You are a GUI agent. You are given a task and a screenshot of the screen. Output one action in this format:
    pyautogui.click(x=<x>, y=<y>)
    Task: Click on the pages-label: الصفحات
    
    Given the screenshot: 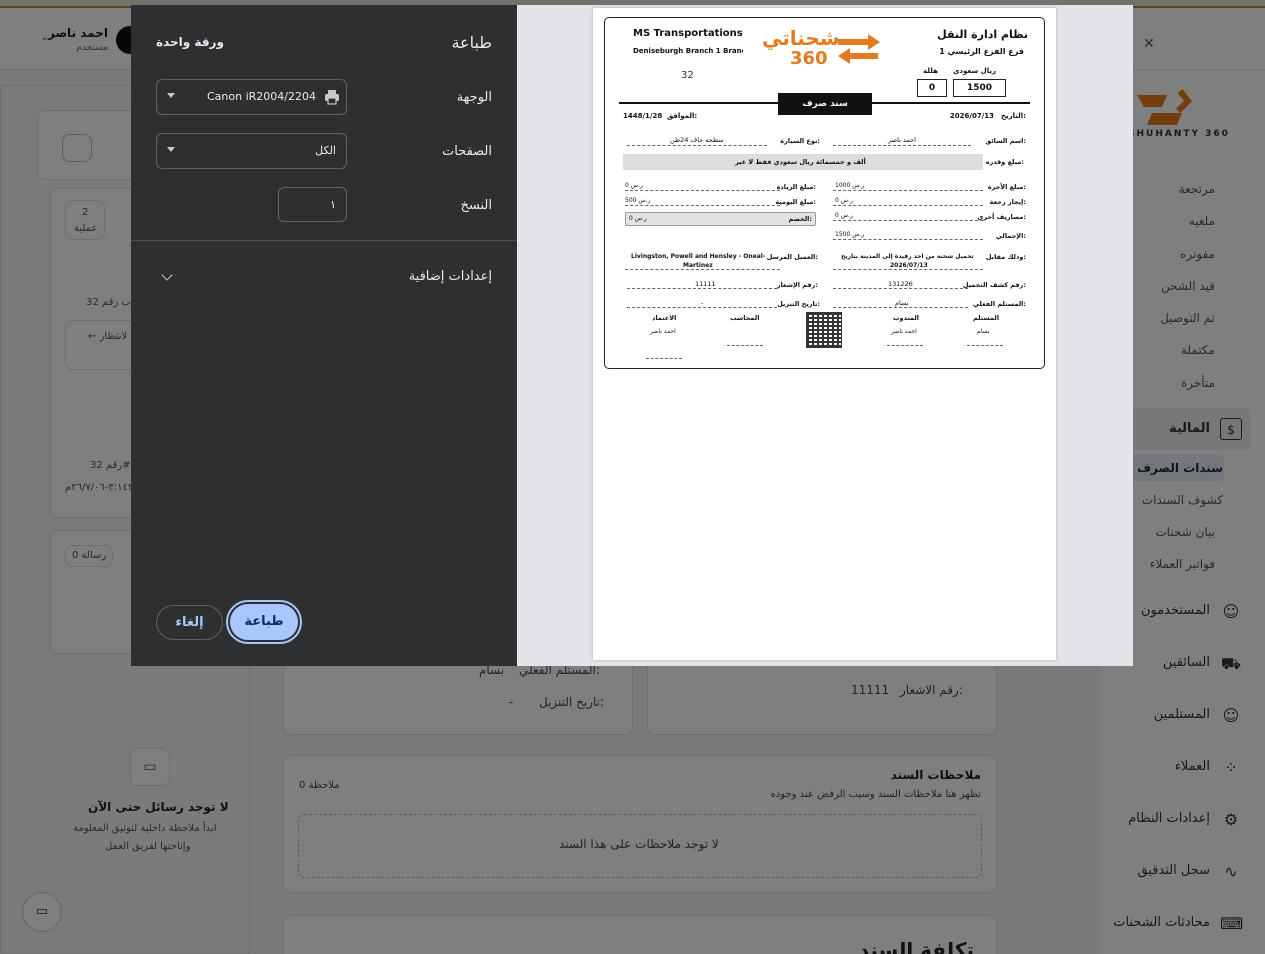 What is the action you would take?
    pyautogui.click(x=466, y=151)
    